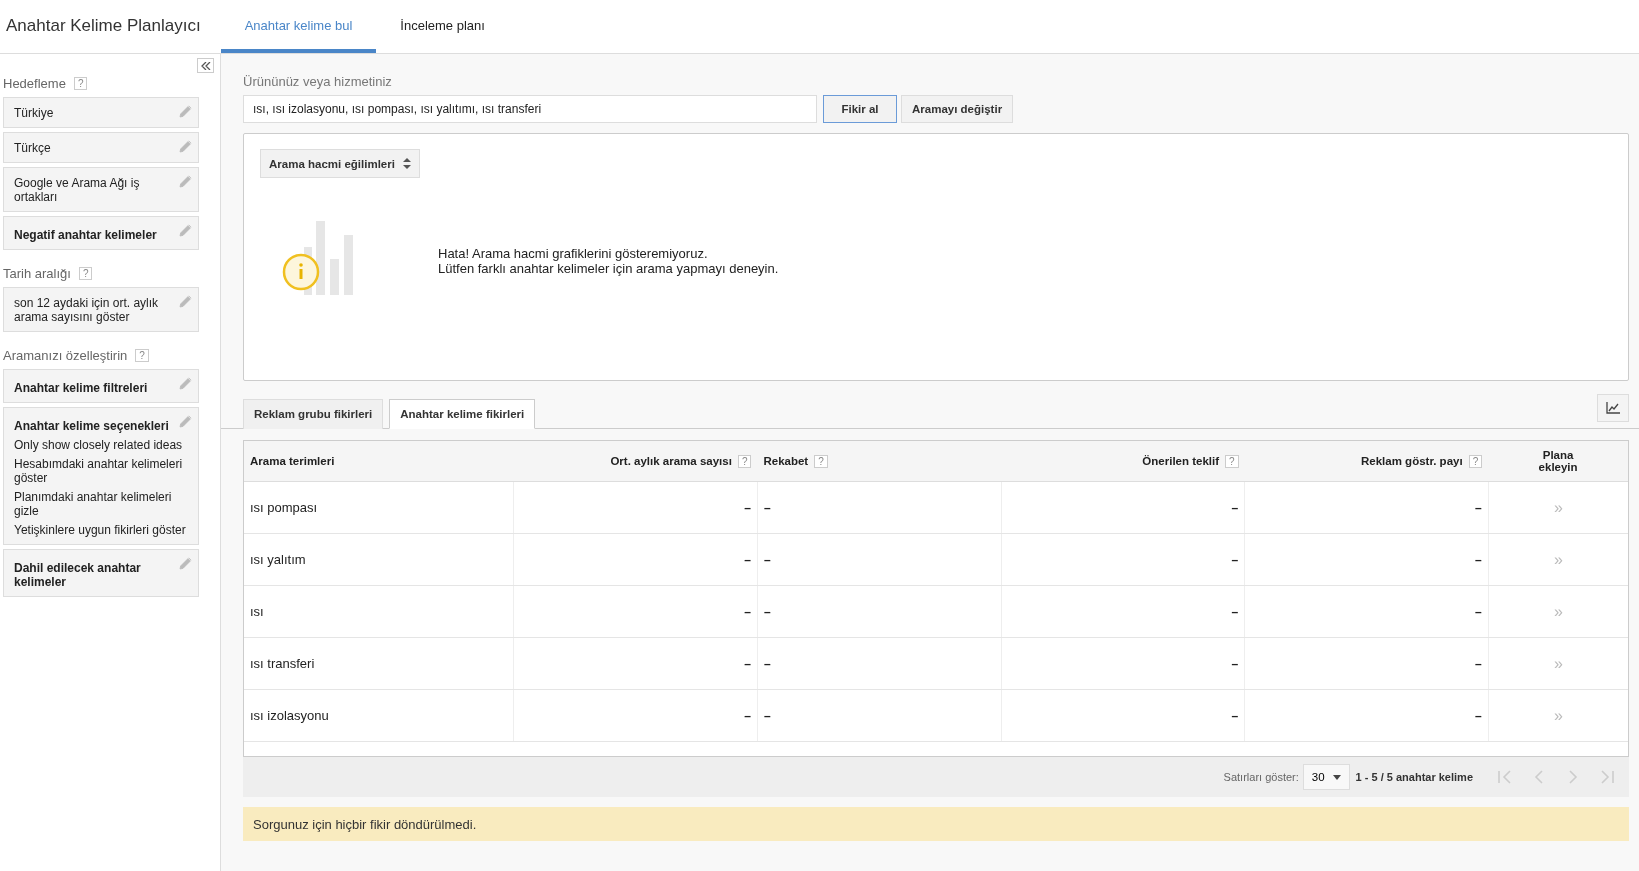  I want to click on filter-card: Türkçe, so click(101, 147).